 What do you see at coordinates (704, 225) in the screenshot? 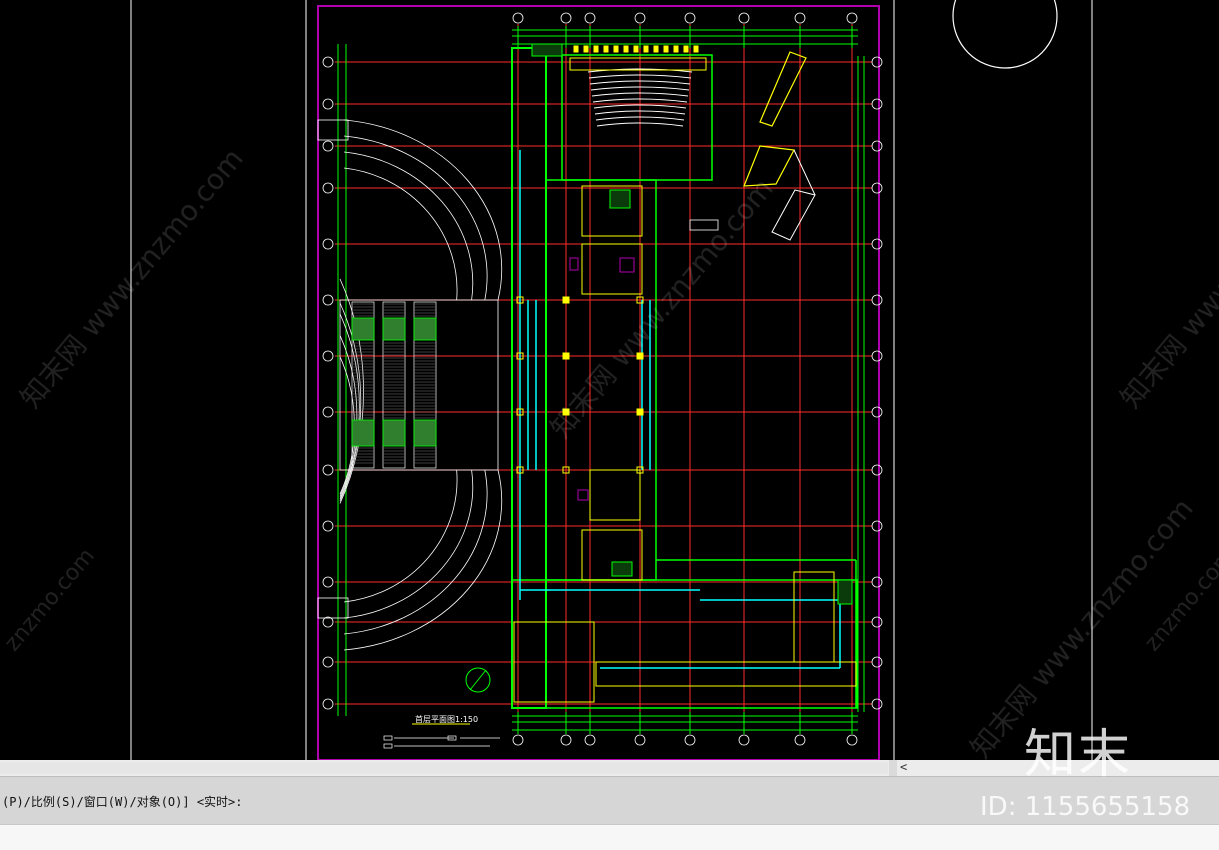
I see `annotation-box` at bounding box center [704, 225].